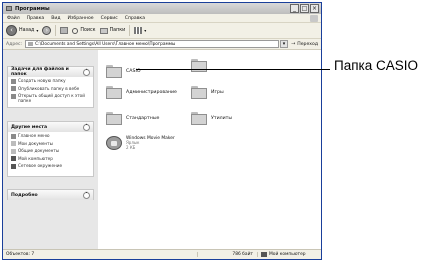  I want to click on file-item-utilities: Утилиты, so click(211, 118).